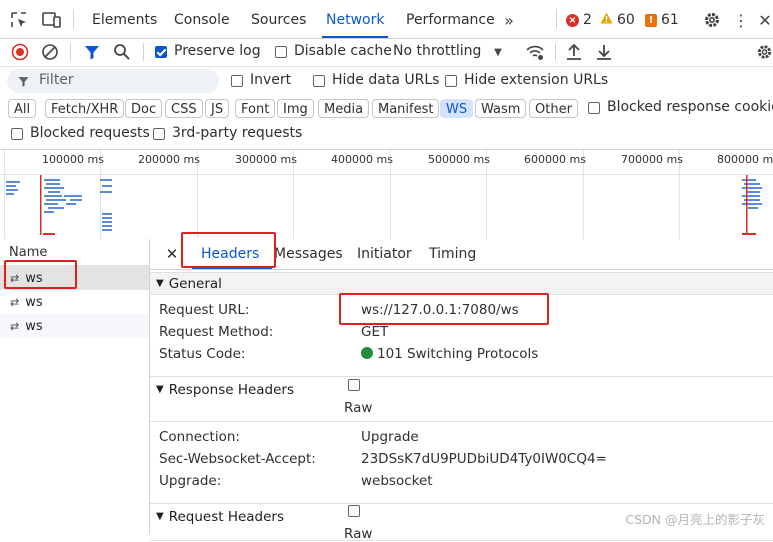  What do you see at coordinates (509, 20) in the screenshot?
I see `double-chevron-right-icon: »` at bounding box center [509, 20].